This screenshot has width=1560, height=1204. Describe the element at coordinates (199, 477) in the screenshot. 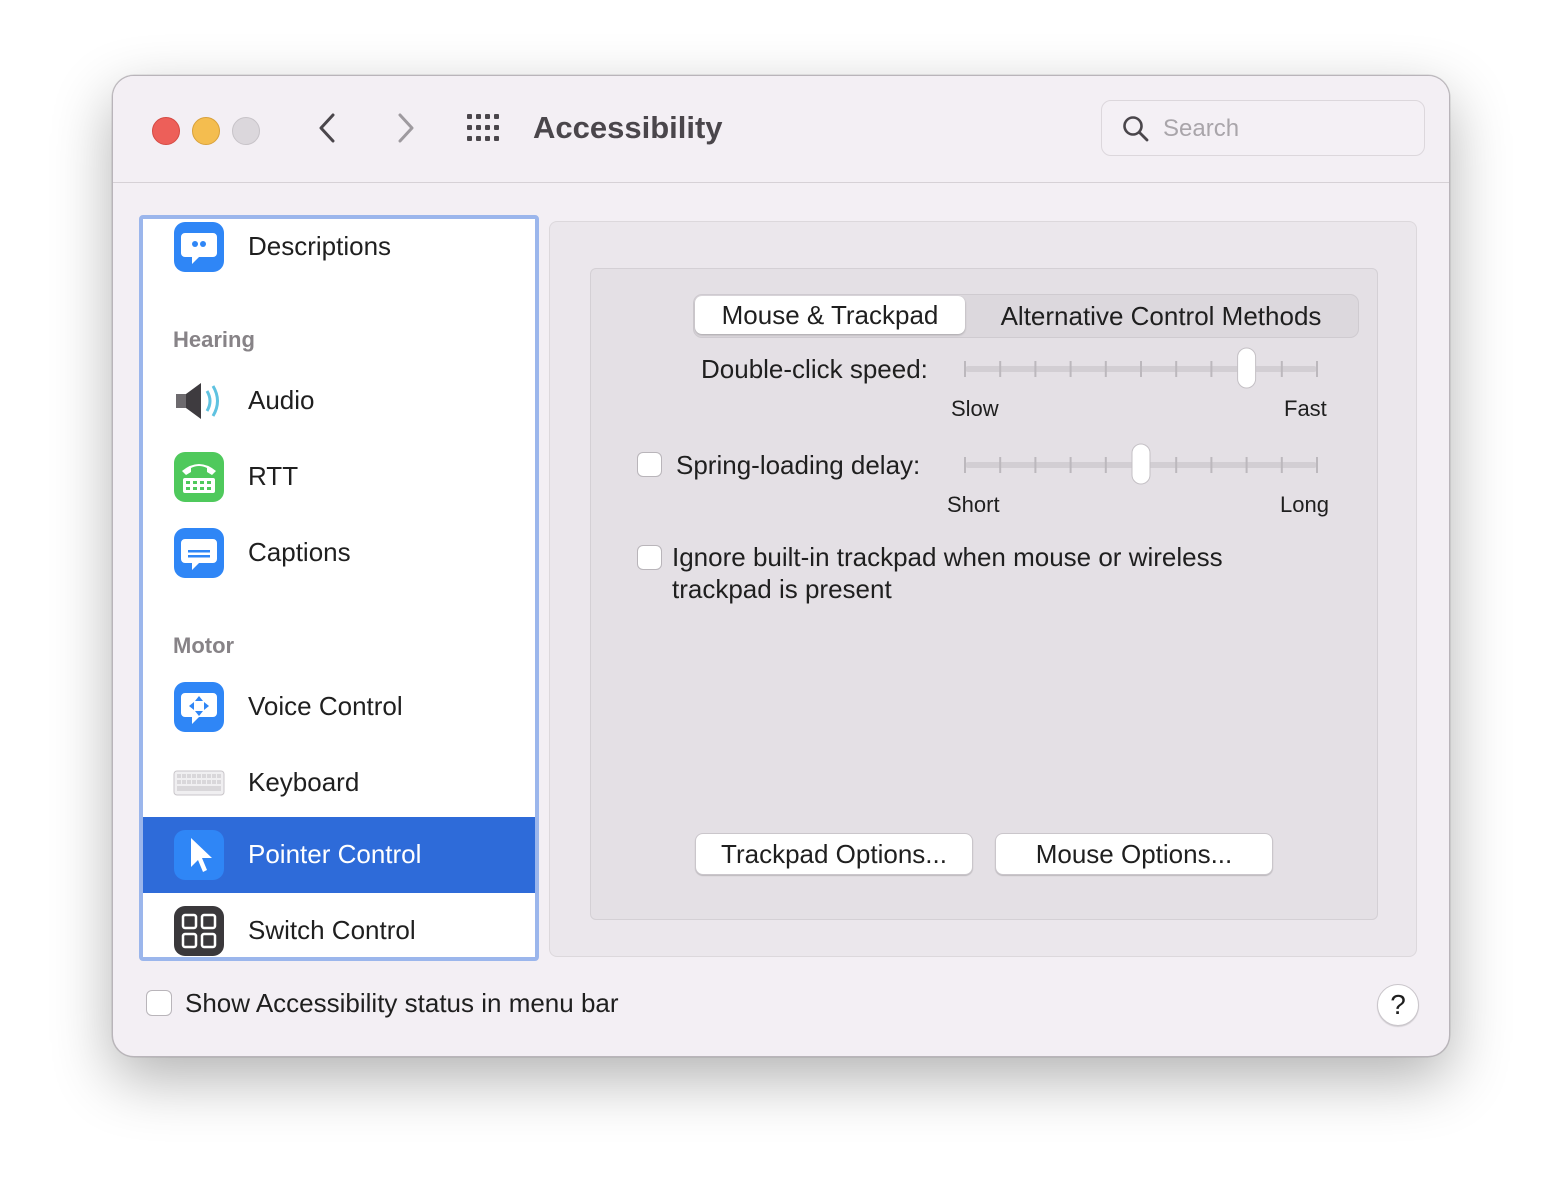

I see `teletype-phone-icon` at that location.